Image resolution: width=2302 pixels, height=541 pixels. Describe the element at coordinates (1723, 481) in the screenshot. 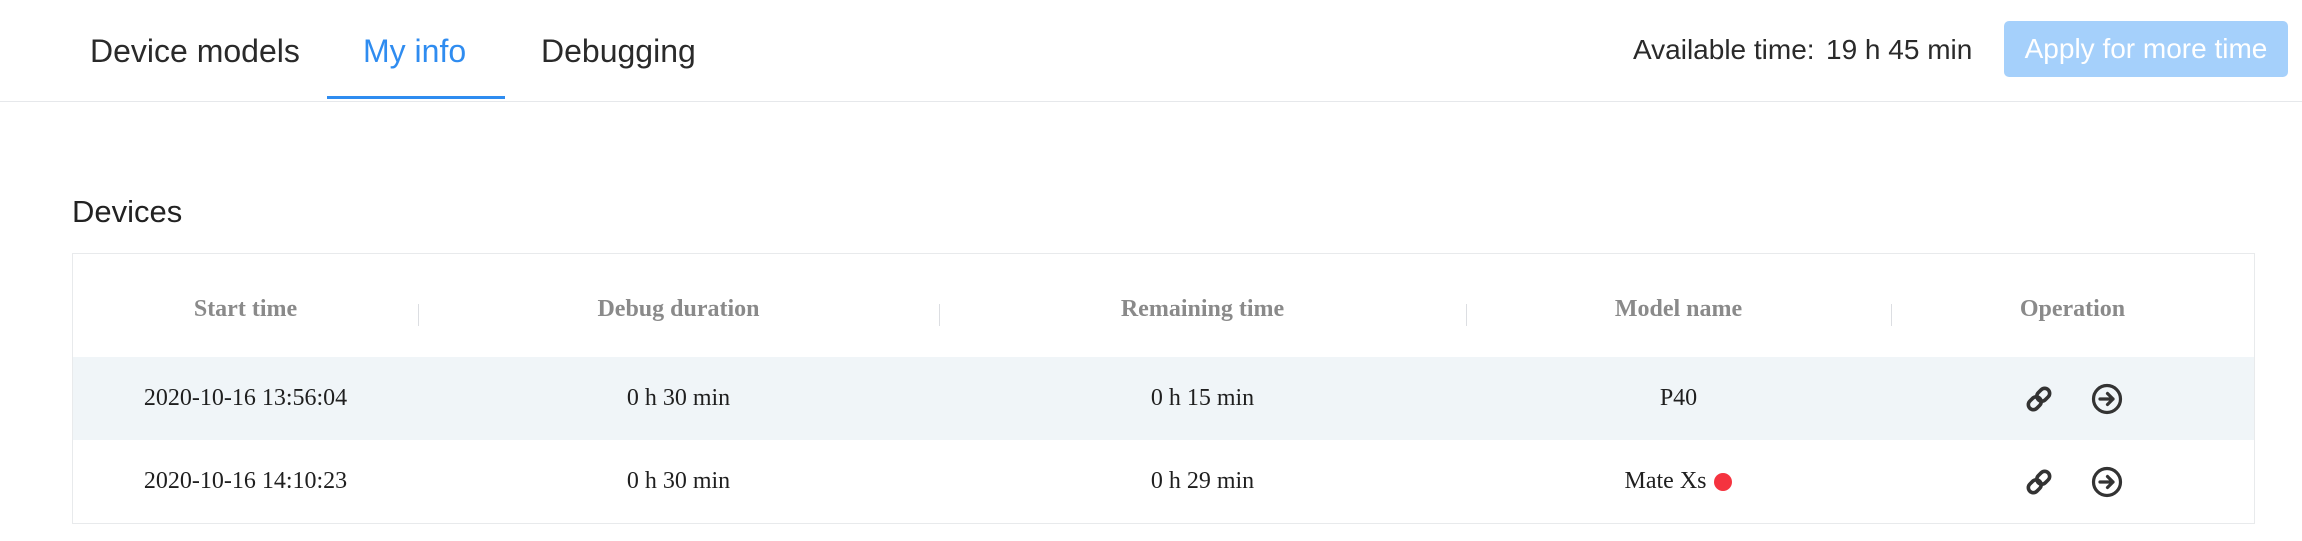

I see `status-dot` at that location.